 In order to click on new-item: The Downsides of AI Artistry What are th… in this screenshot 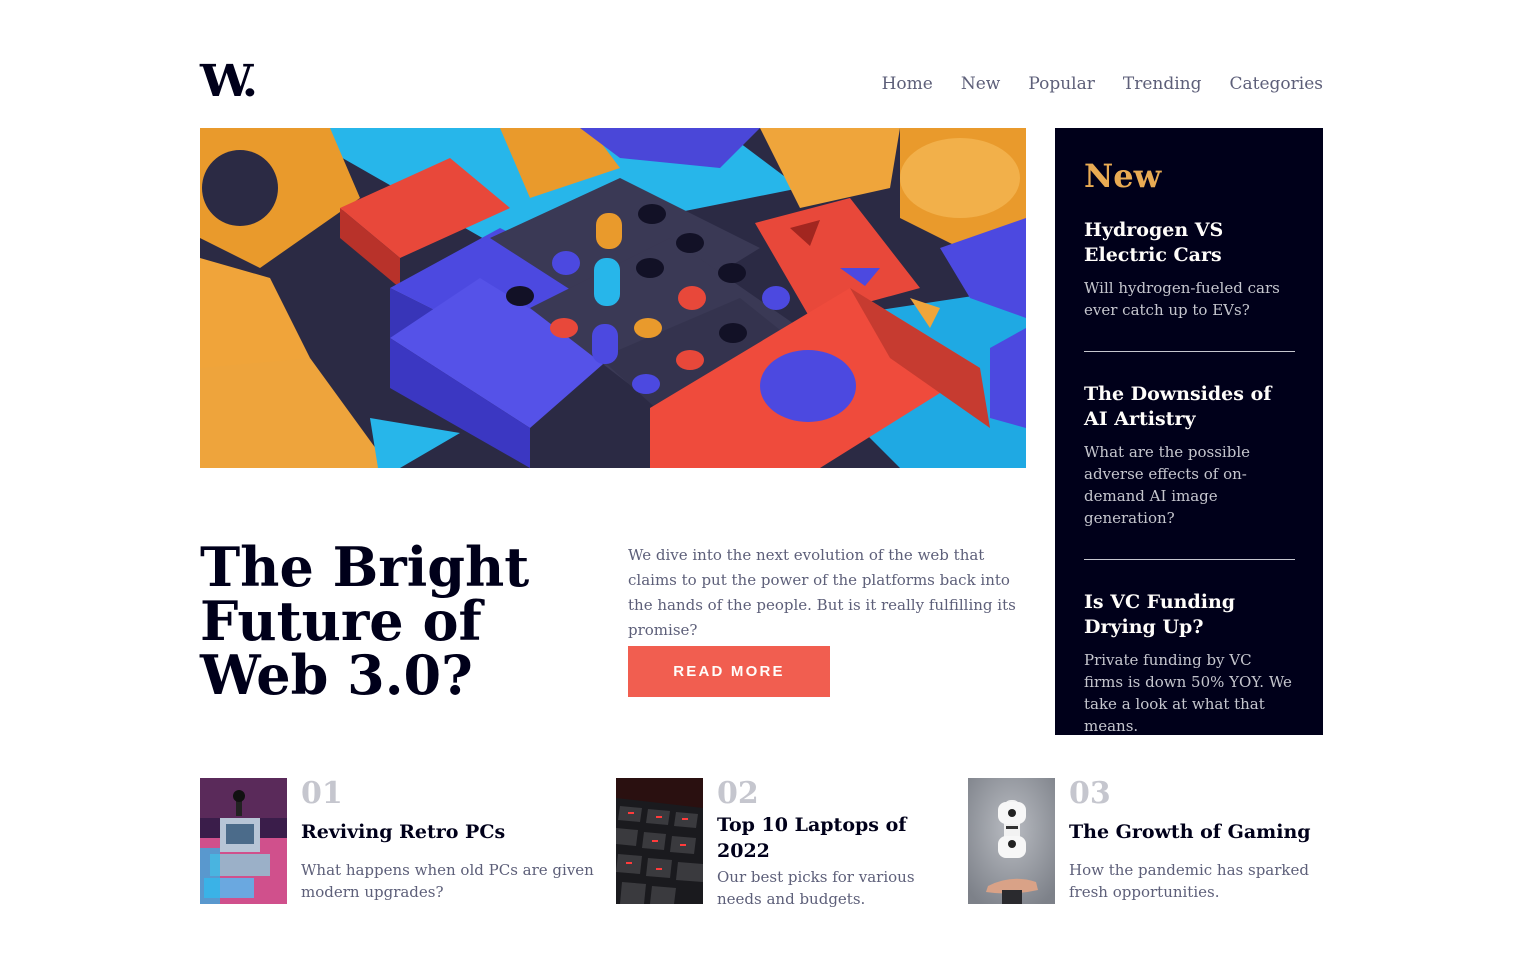, I will do `click(1189, 455)`.